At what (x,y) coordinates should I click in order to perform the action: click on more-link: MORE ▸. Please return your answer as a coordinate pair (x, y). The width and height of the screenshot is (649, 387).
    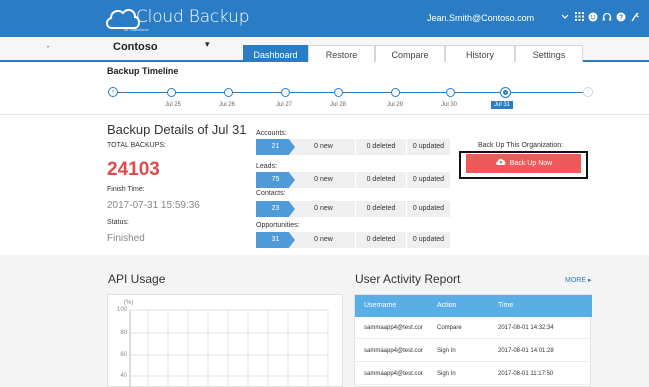
    Looking at the image, I should click on (578, 280).